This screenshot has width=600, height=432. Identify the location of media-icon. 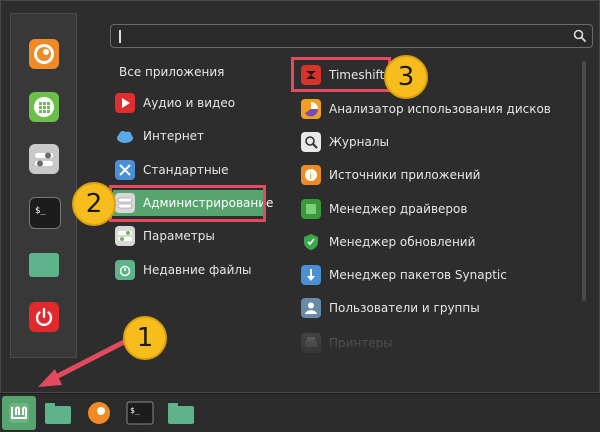
(125, 103).